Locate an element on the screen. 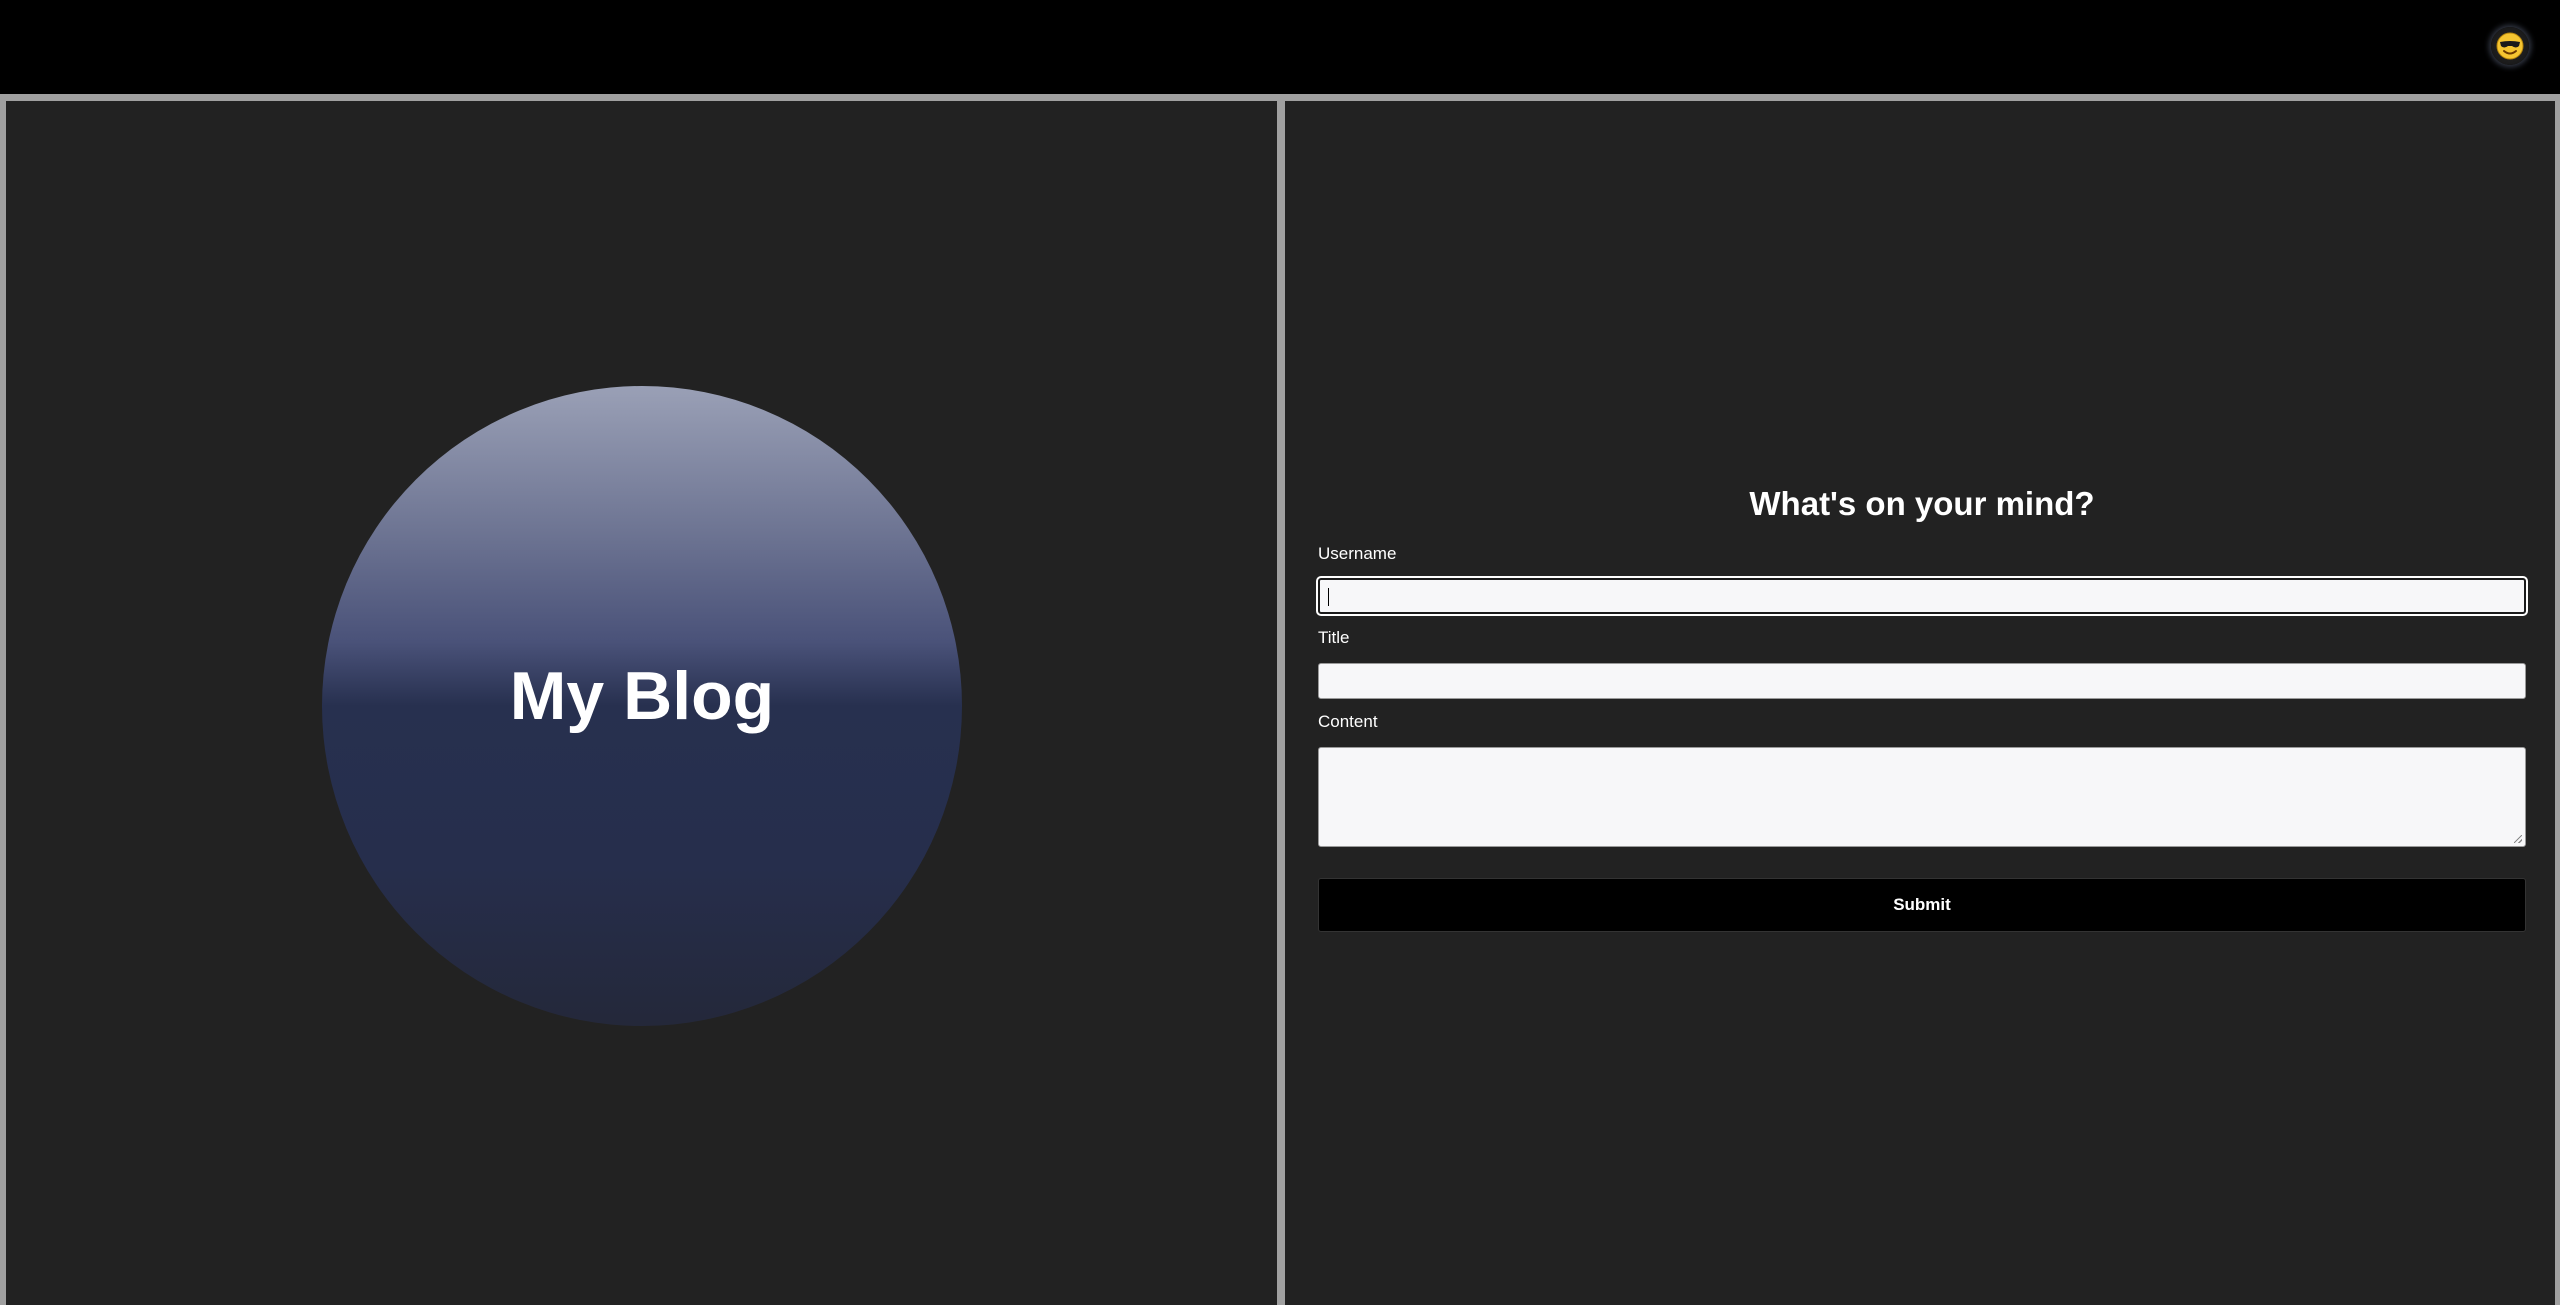 The height and width of the screenshot is (1305, 2560). title-input is located at coordinates (1922, 681).